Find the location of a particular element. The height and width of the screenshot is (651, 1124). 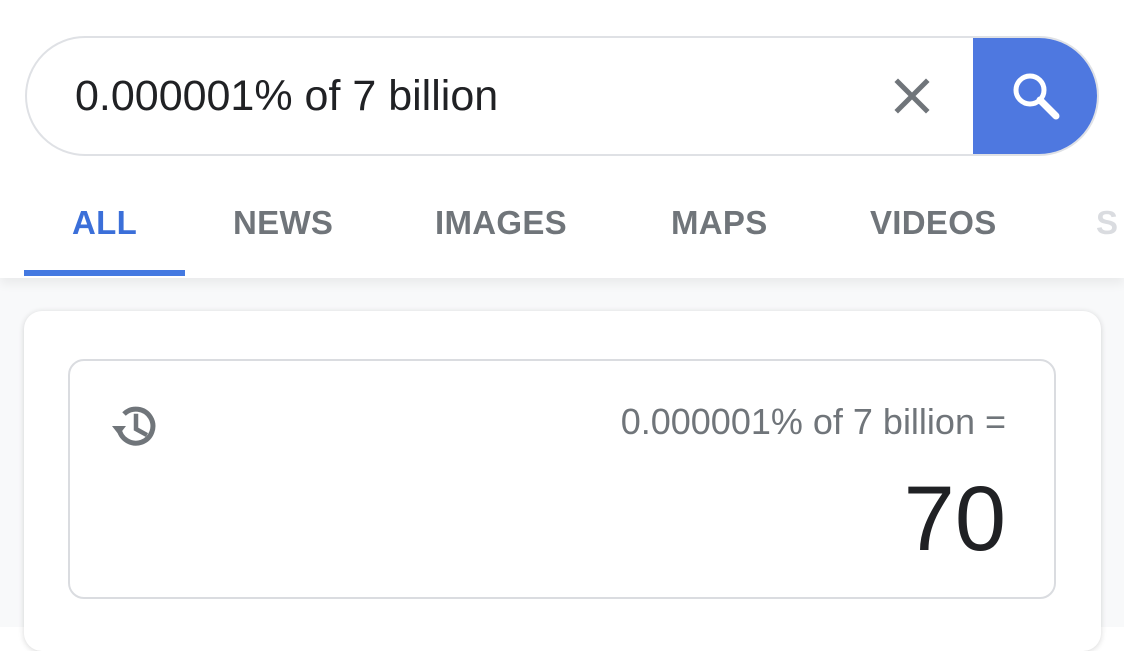

search-icon is located at coordinates (1036, 96).